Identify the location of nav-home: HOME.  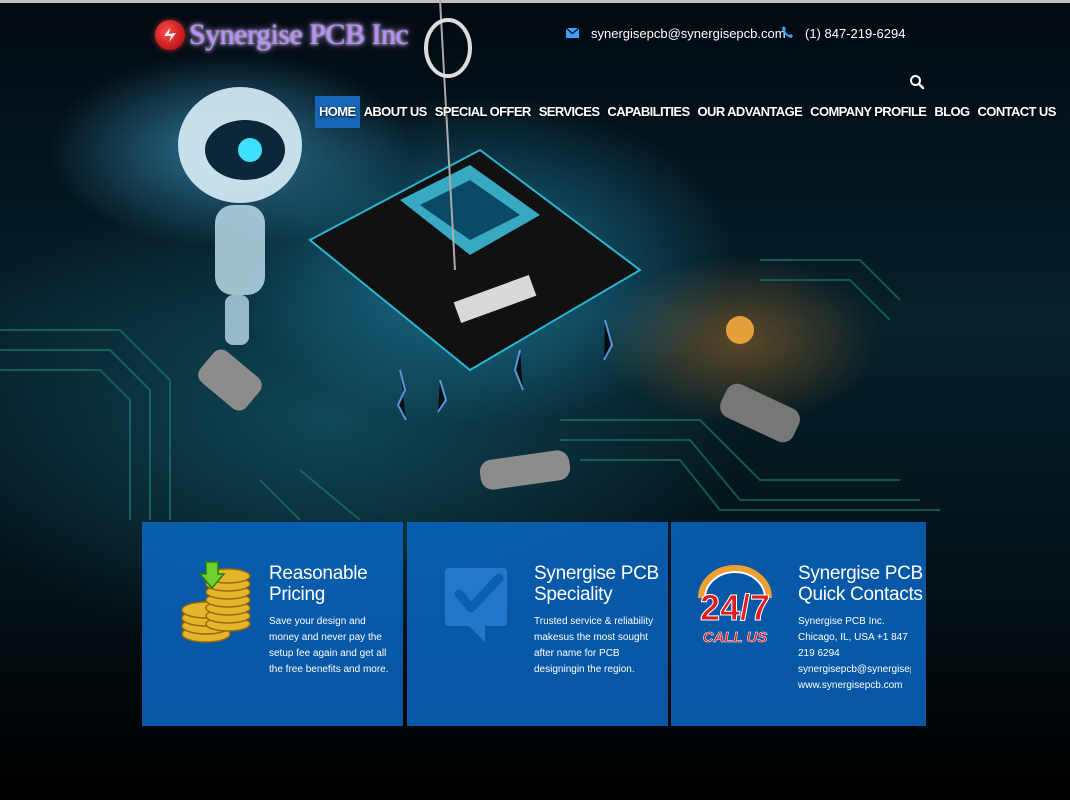
(337, 112).